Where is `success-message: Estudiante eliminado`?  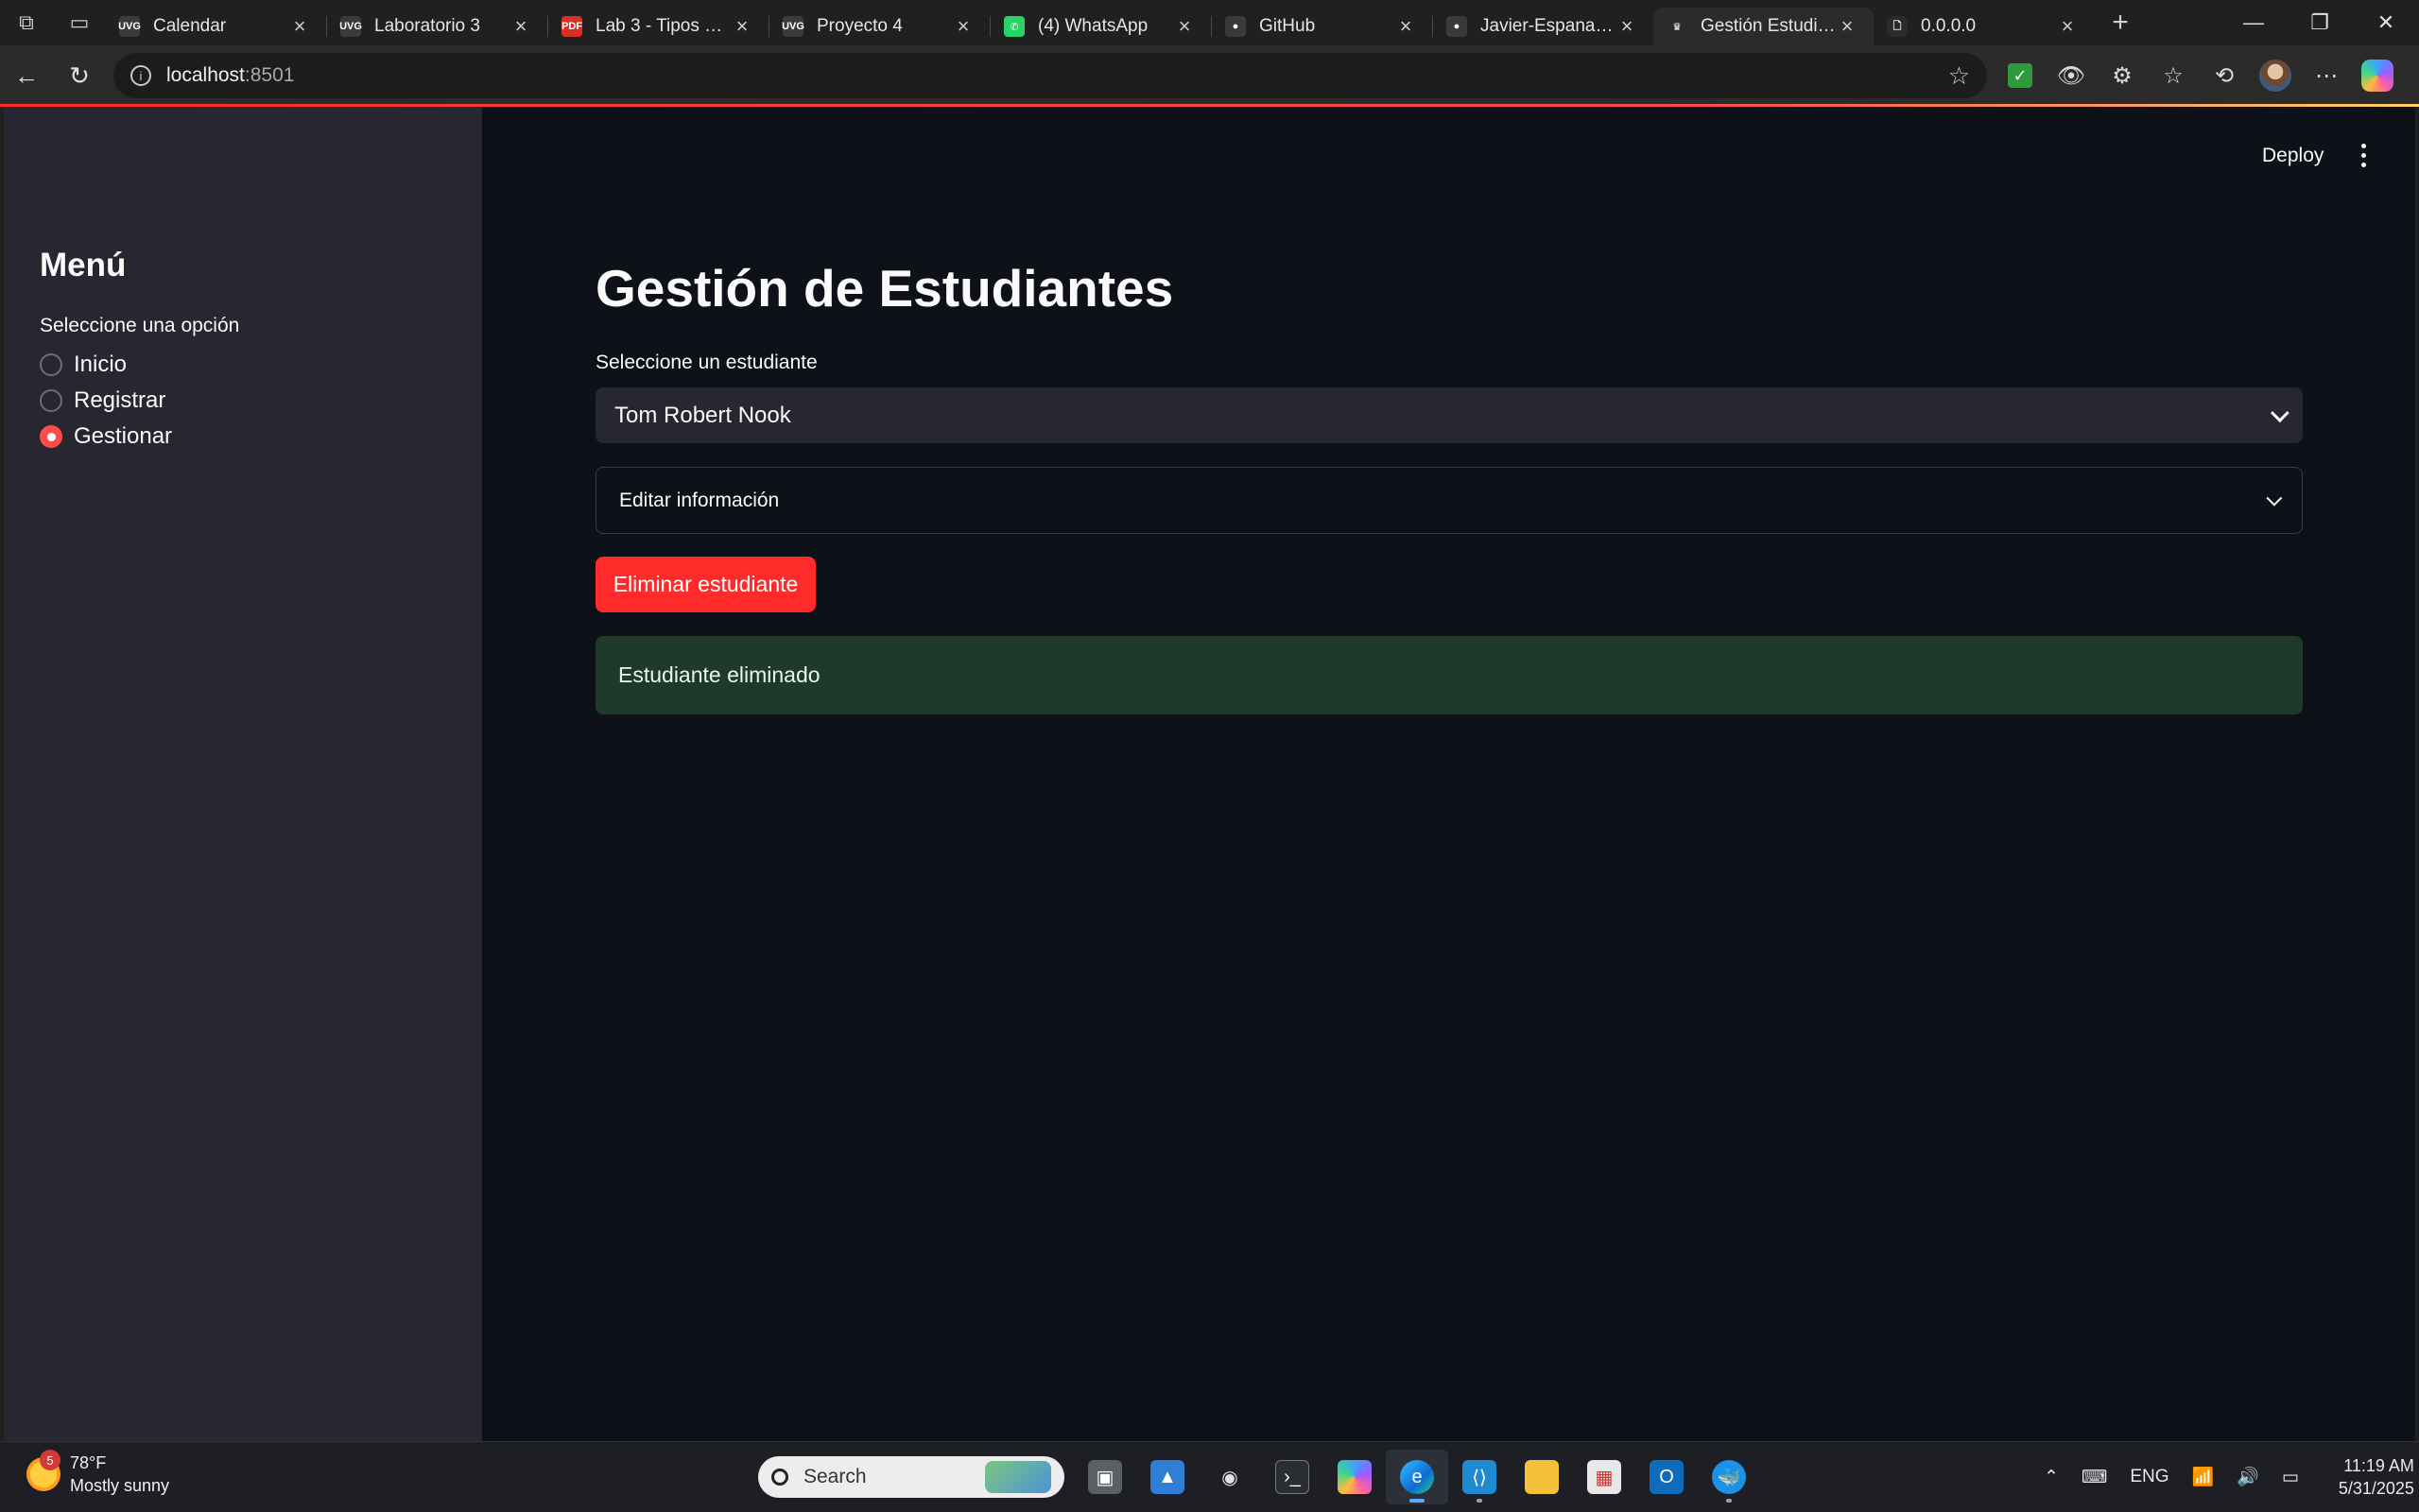 success-message: Estudiante eliminado is located at coordinates (719, 674).